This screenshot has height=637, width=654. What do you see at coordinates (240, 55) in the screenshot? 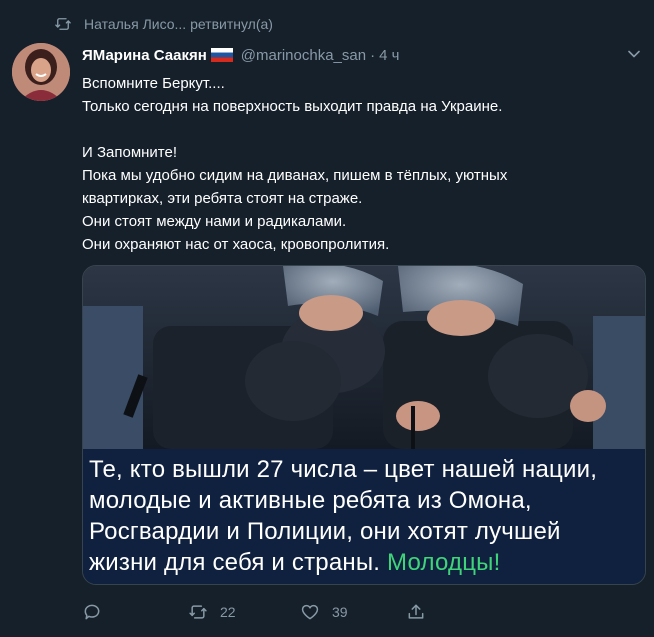
I see `tweet-header: ЯМарина Саакян @marinochka_san · 4 ч` at bounding box center [240, 55].